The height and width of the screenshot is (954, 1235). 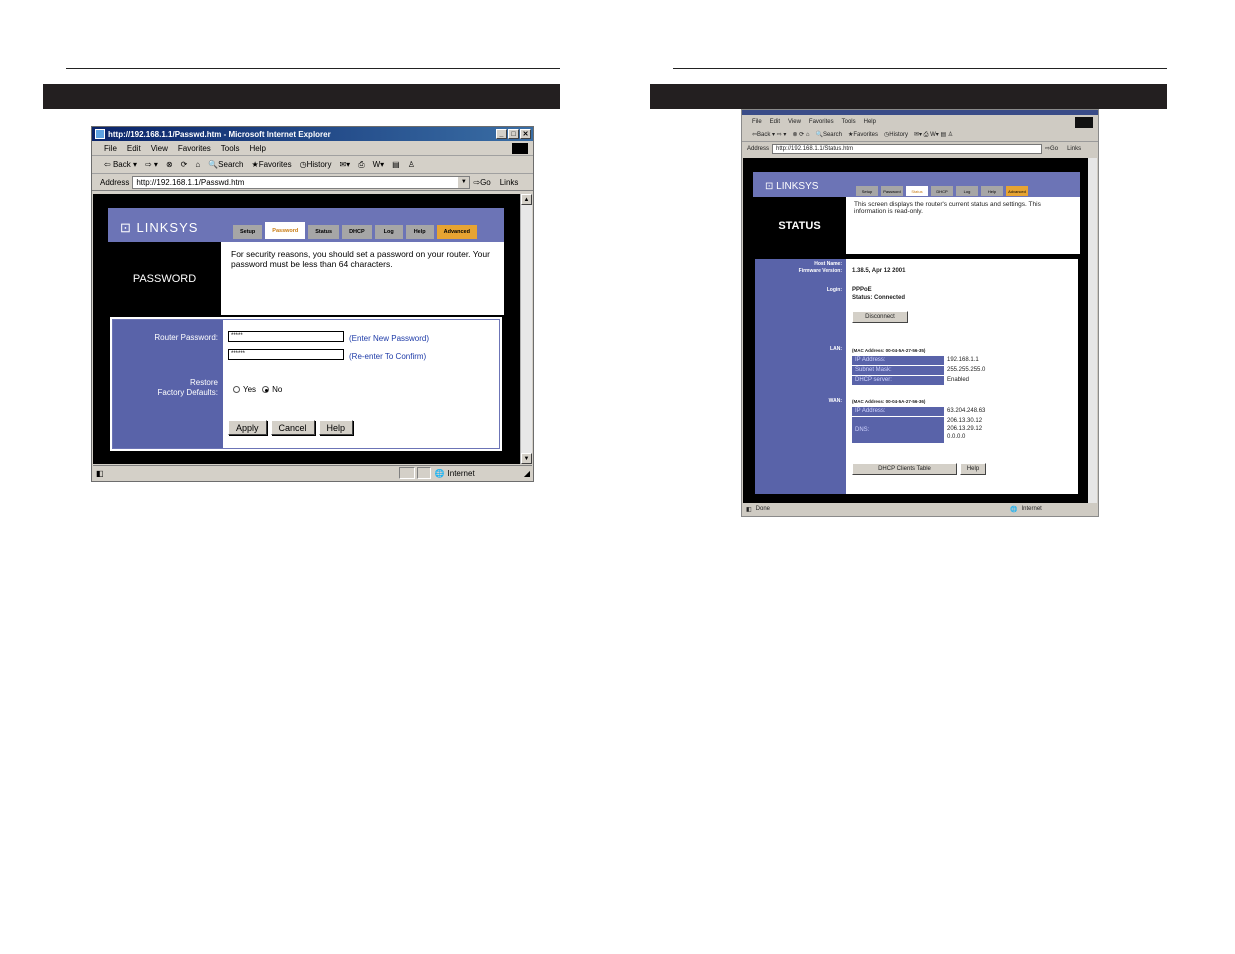 What do you see at coordinates (513, 134) in the screenshot?
I see `maximize-icon: □` at bounding box center [513, 134].